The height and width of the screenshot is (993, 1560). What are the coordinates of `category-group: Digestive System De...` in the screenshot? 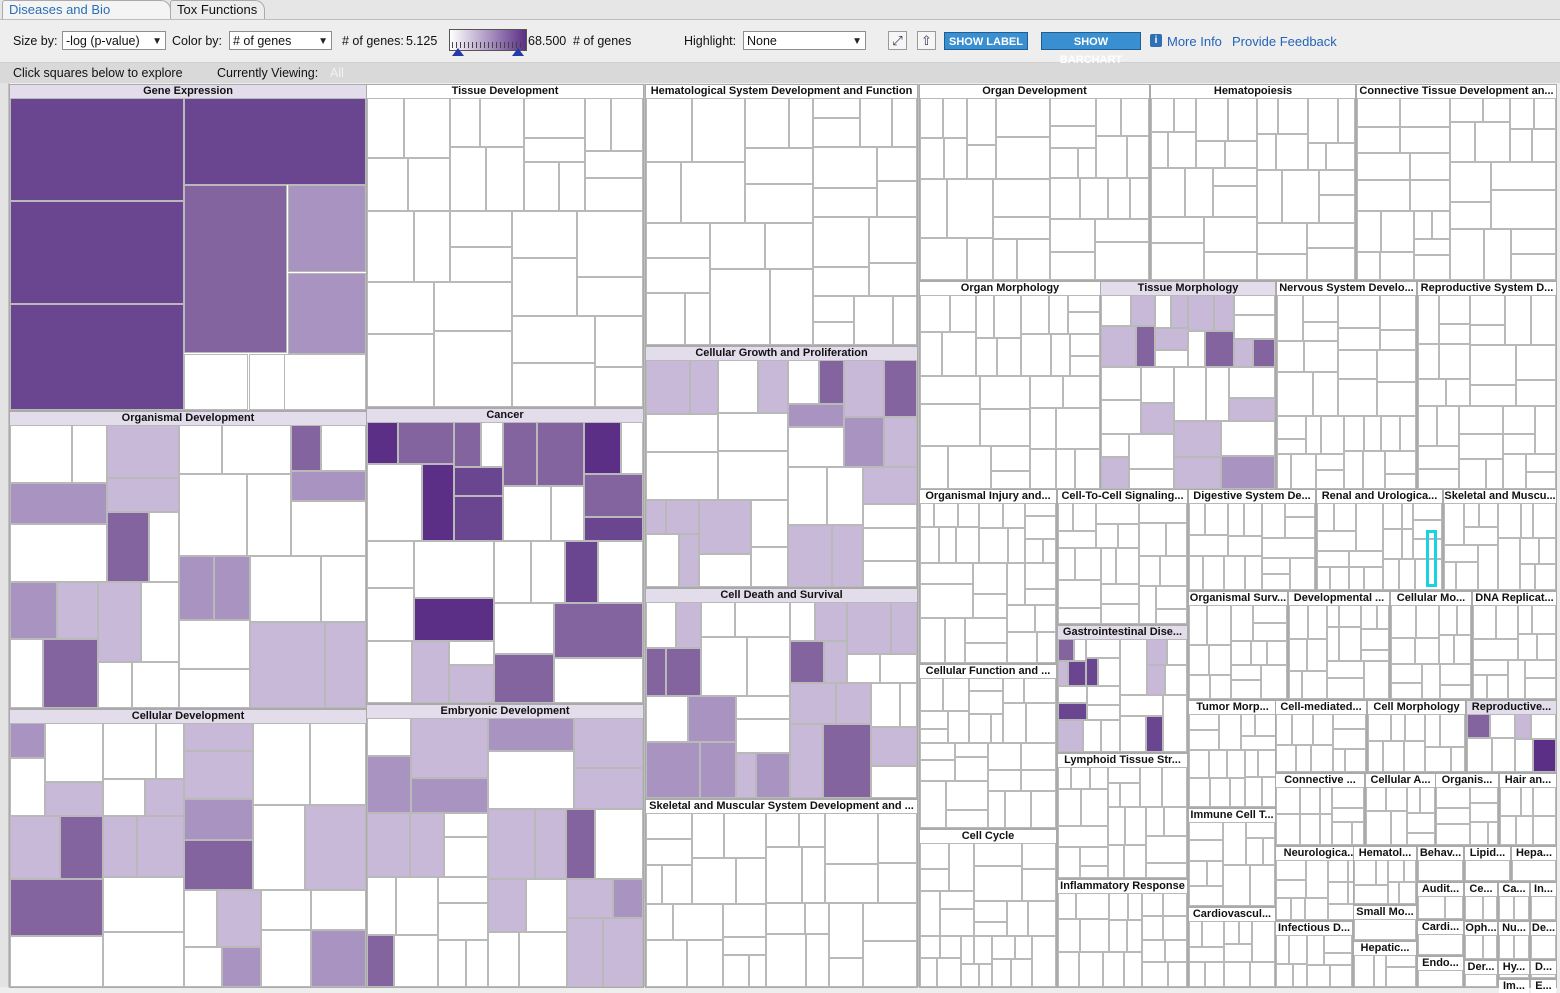 It's located at (1252, 540).